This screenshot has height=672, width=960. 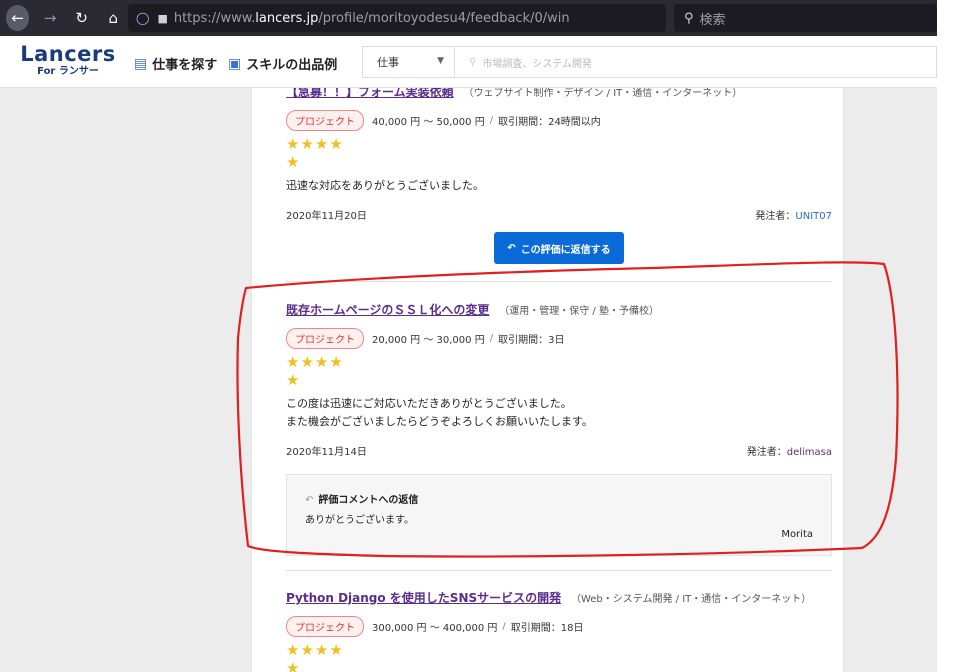 What do you see at coordinates (385, 185) in the screenshot?
I see `review-comment: 迅速な対応をありがとうございました。` at bounding box center [385, 185].